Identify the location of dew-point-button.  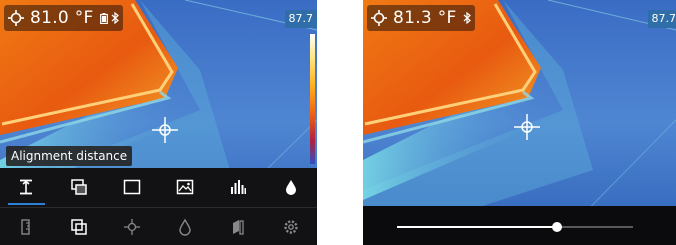
(290, 187).